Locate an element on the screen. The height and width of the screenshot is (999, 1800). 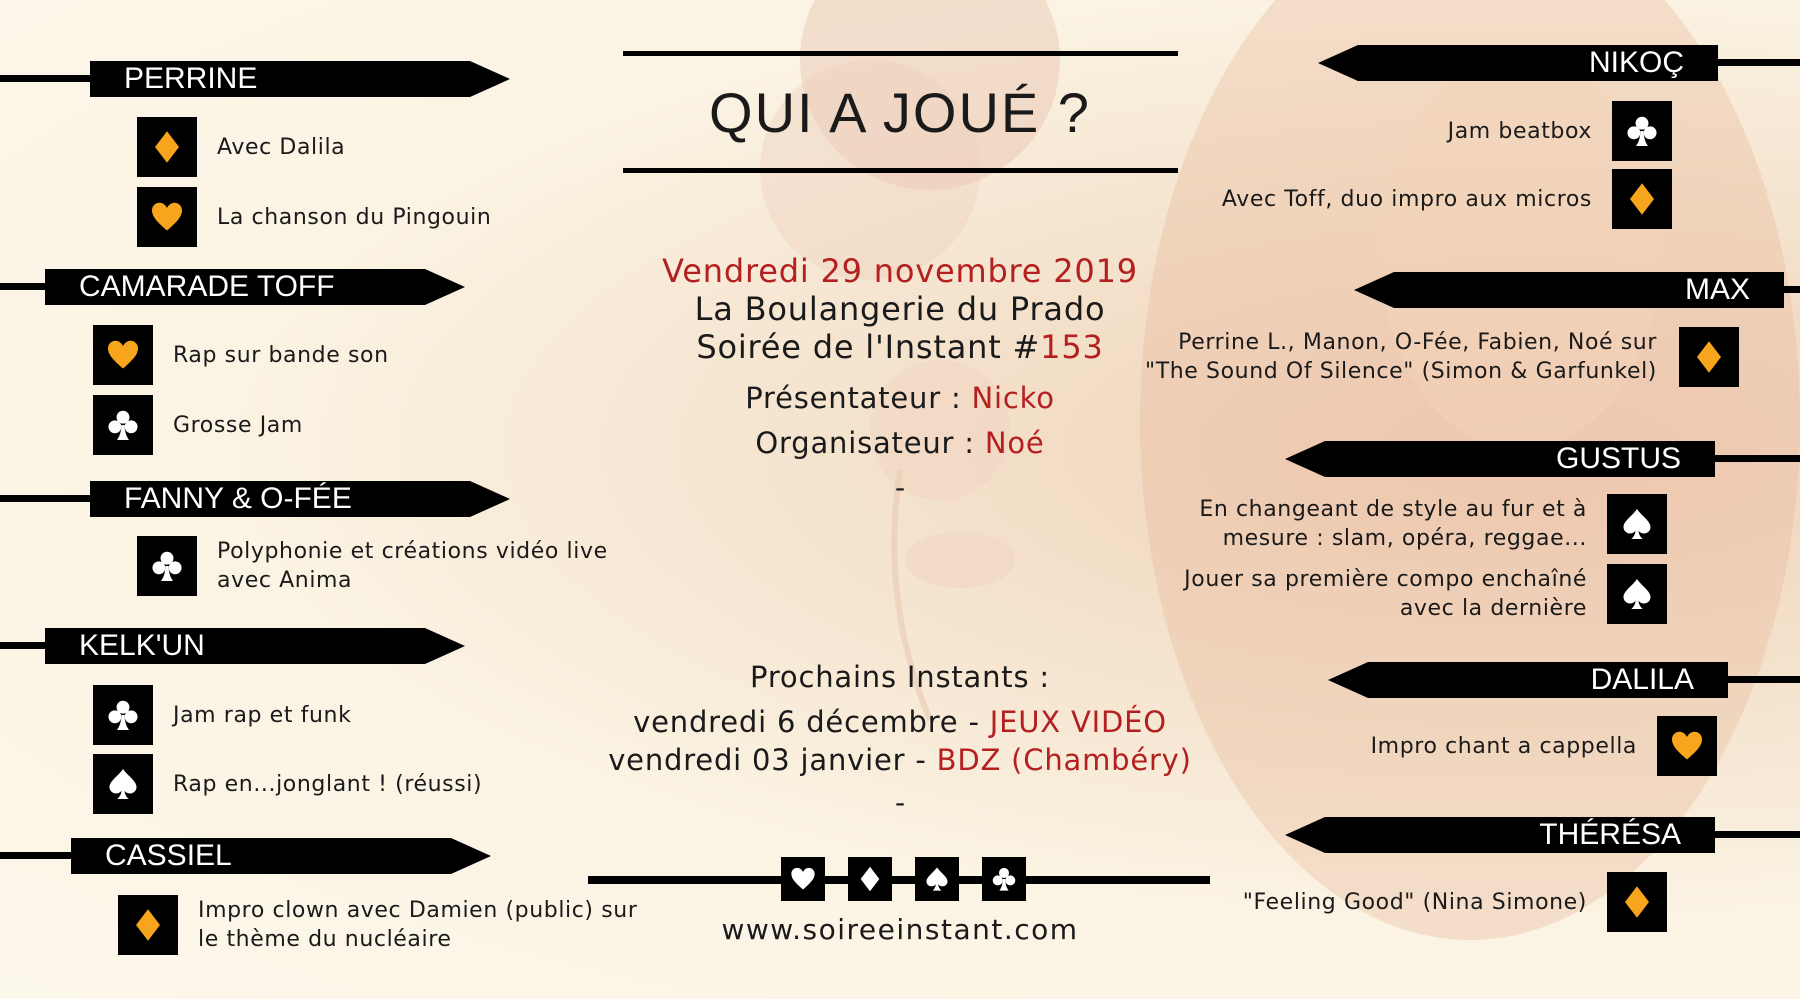
performer-name: THÉRÉSA is located at coordinates (1610, 834).